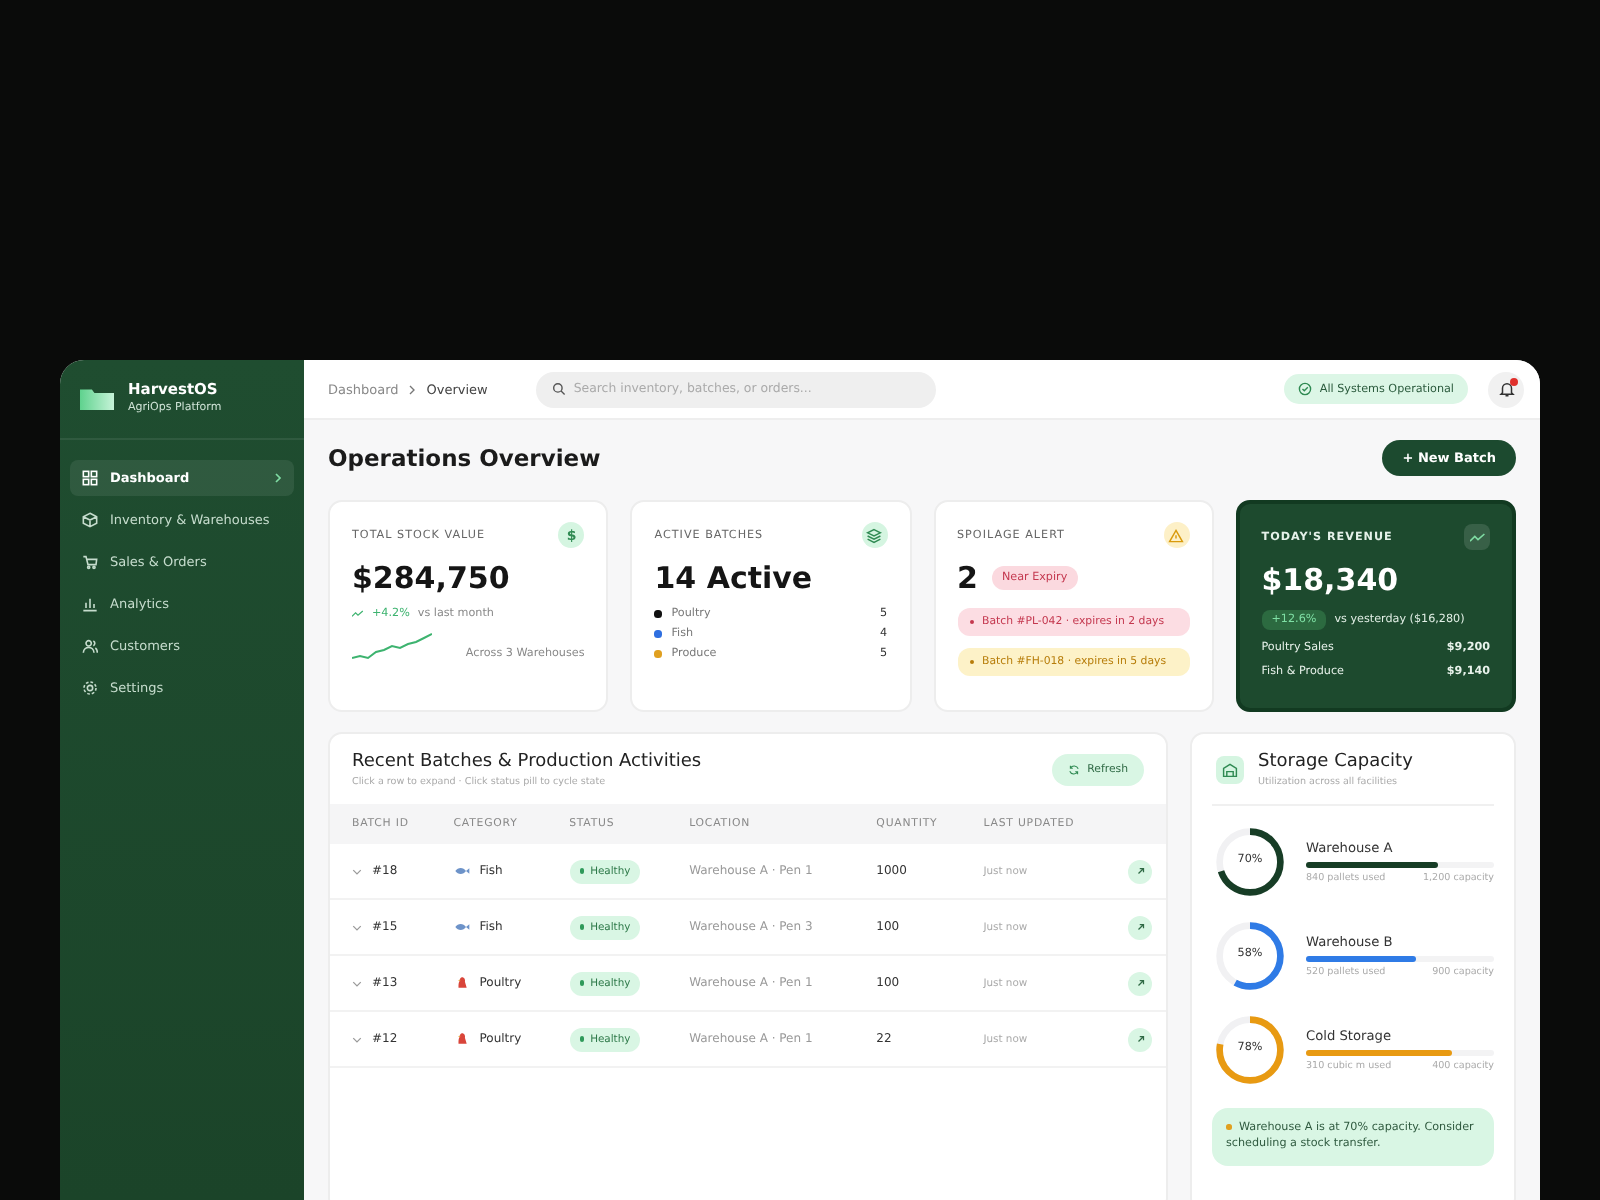 This screenshot has width=1600, height=1200. What do you see at coordinates (464, 458) in the screenshot?
I see `page-title: Operations Overview` at bounding box center [464, 458].